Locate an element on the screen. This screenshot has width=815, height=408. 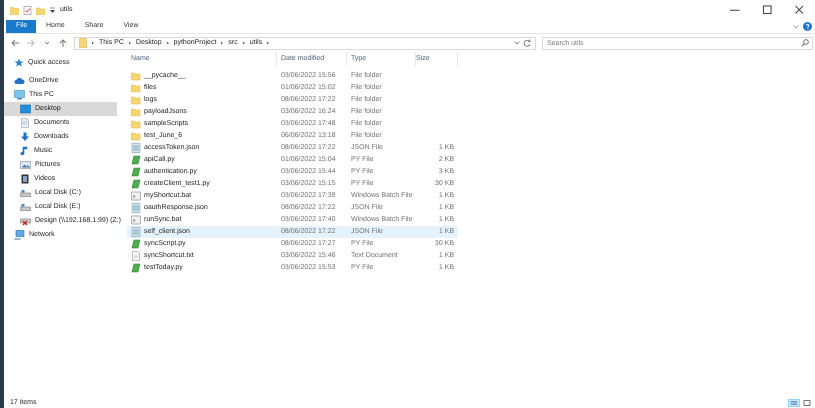
back-arrow-icon is located at coordinates (15, 43).